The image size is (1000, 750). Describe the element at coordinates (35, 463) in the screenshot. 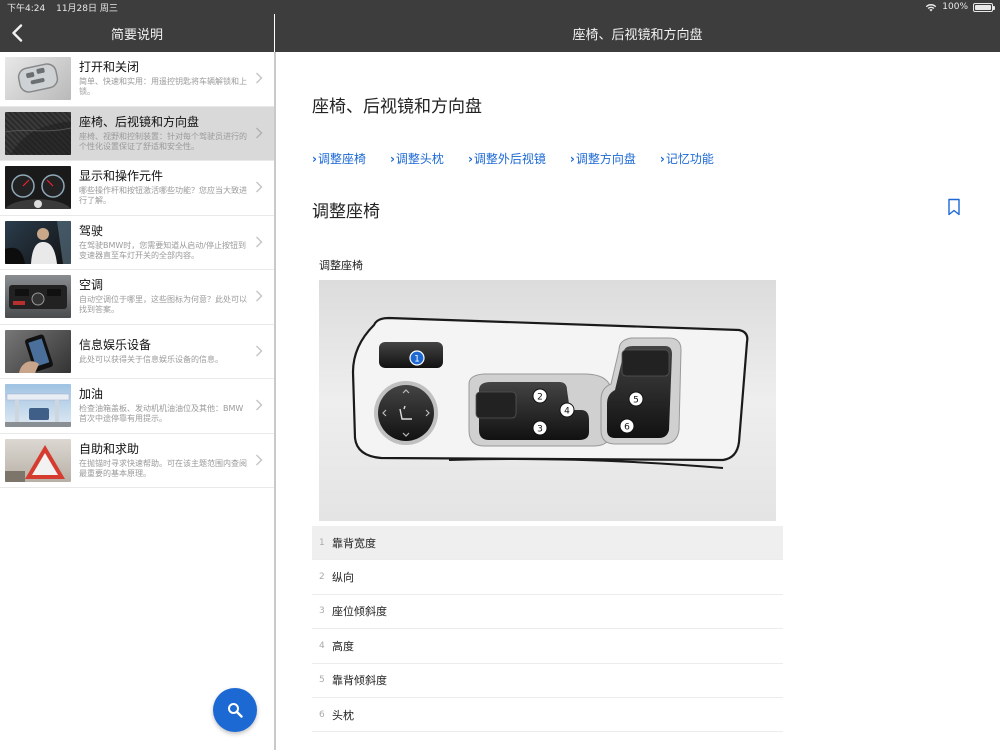

I see `warning-triangle-icon` at that location.